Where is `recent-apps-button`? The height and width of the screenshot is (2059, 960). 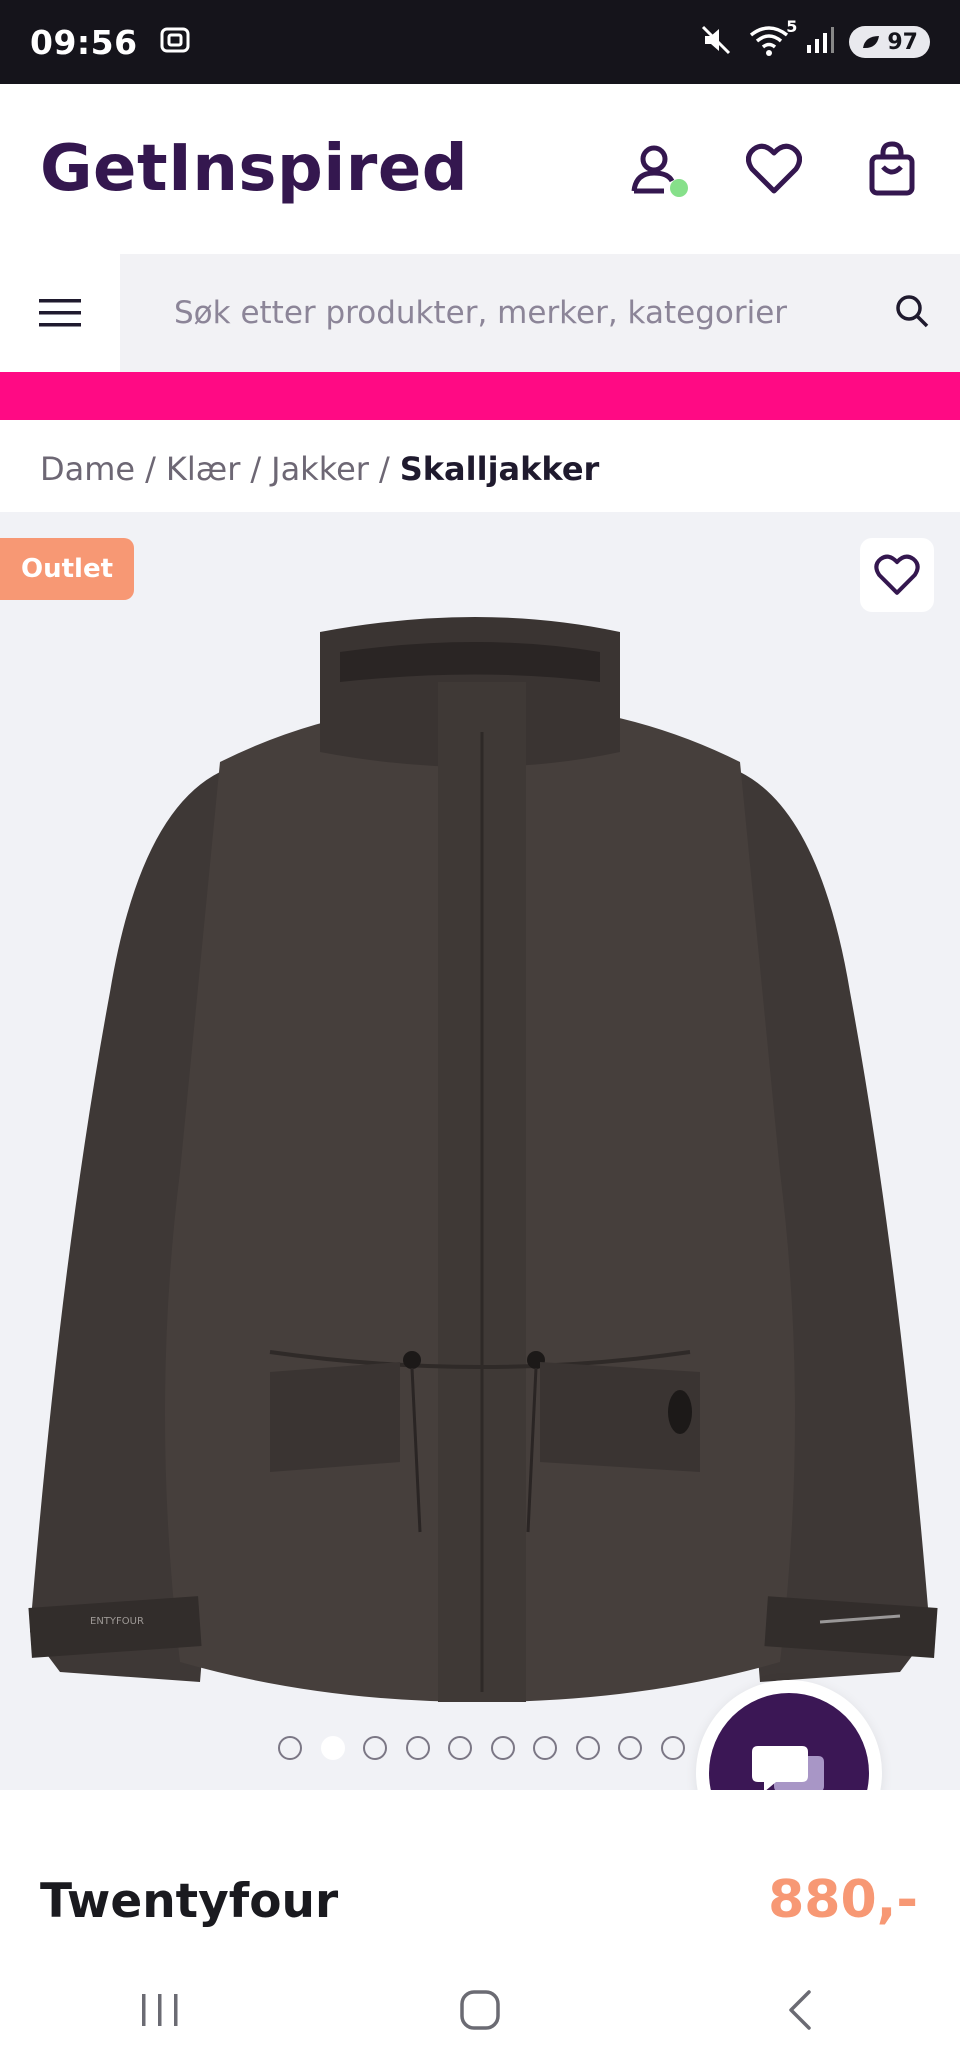 recent-apps-button is located at coordinates (160, 2010).